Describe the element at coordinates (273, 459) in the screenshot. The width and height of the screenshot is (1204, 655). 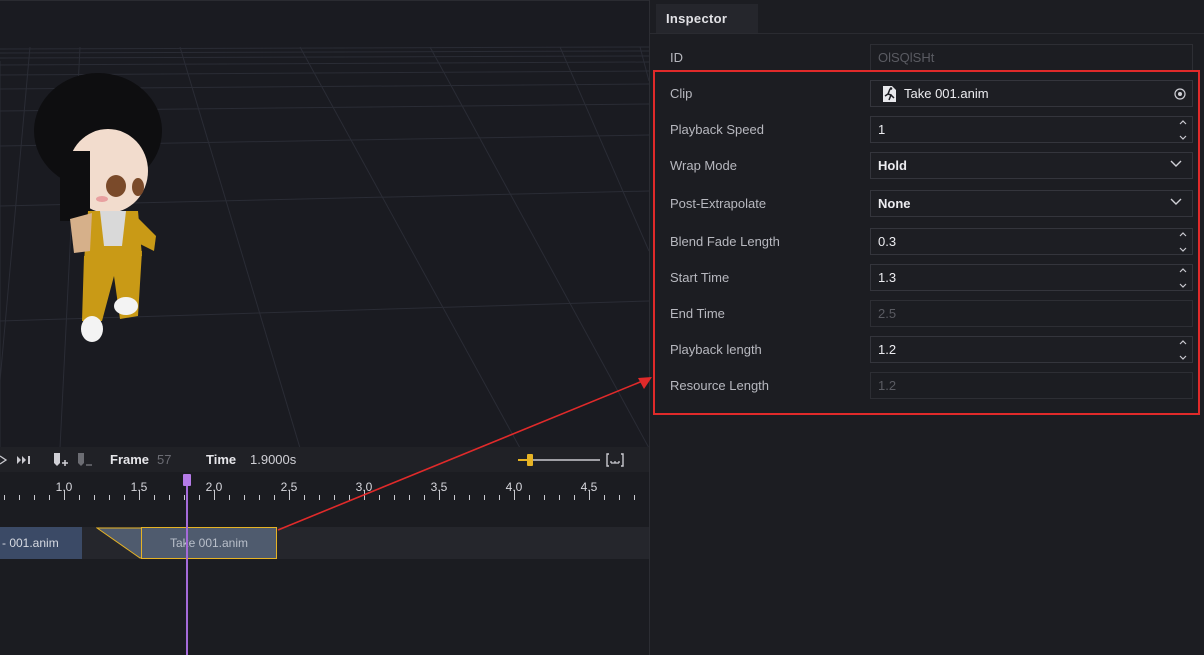
I see `time-value: 1.9000s` at that location.